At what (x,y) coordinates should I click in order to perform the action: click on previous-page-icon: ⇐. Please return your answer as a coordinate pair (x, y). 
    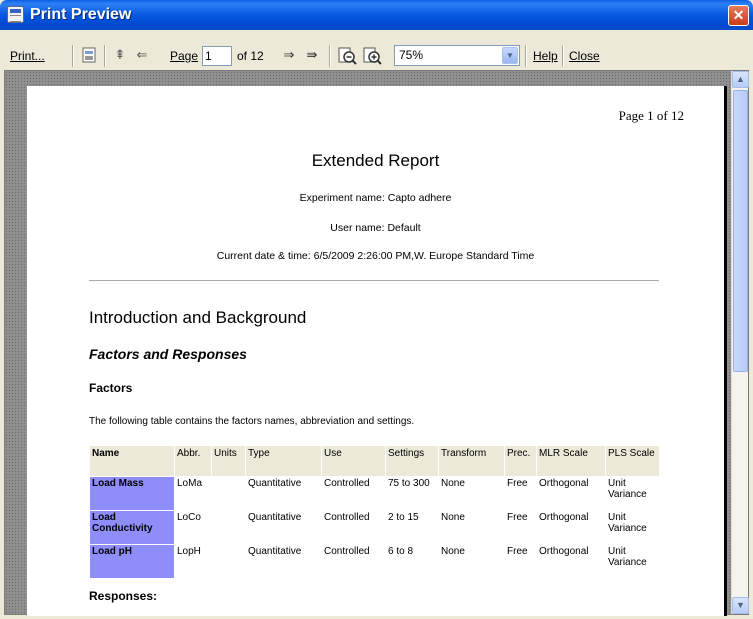
    Looking at the image, I should click on (142, 54).